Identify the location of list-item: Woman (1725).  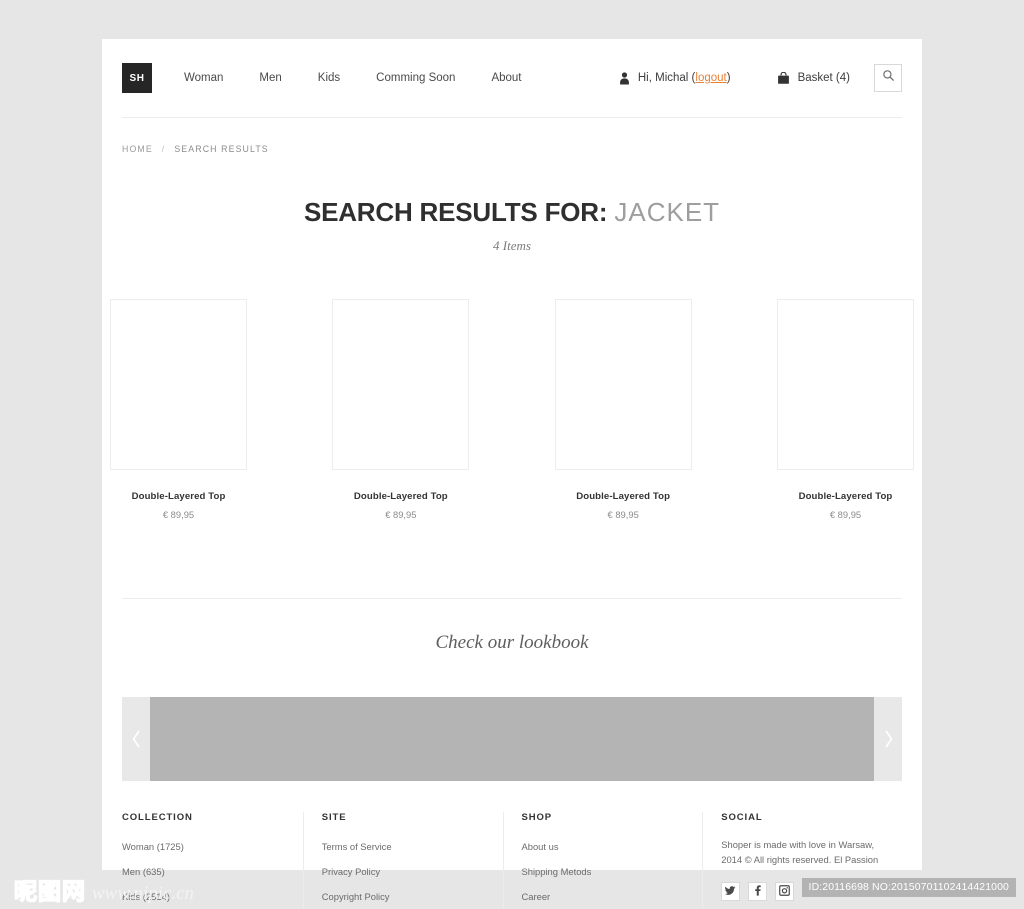
(203, 846).